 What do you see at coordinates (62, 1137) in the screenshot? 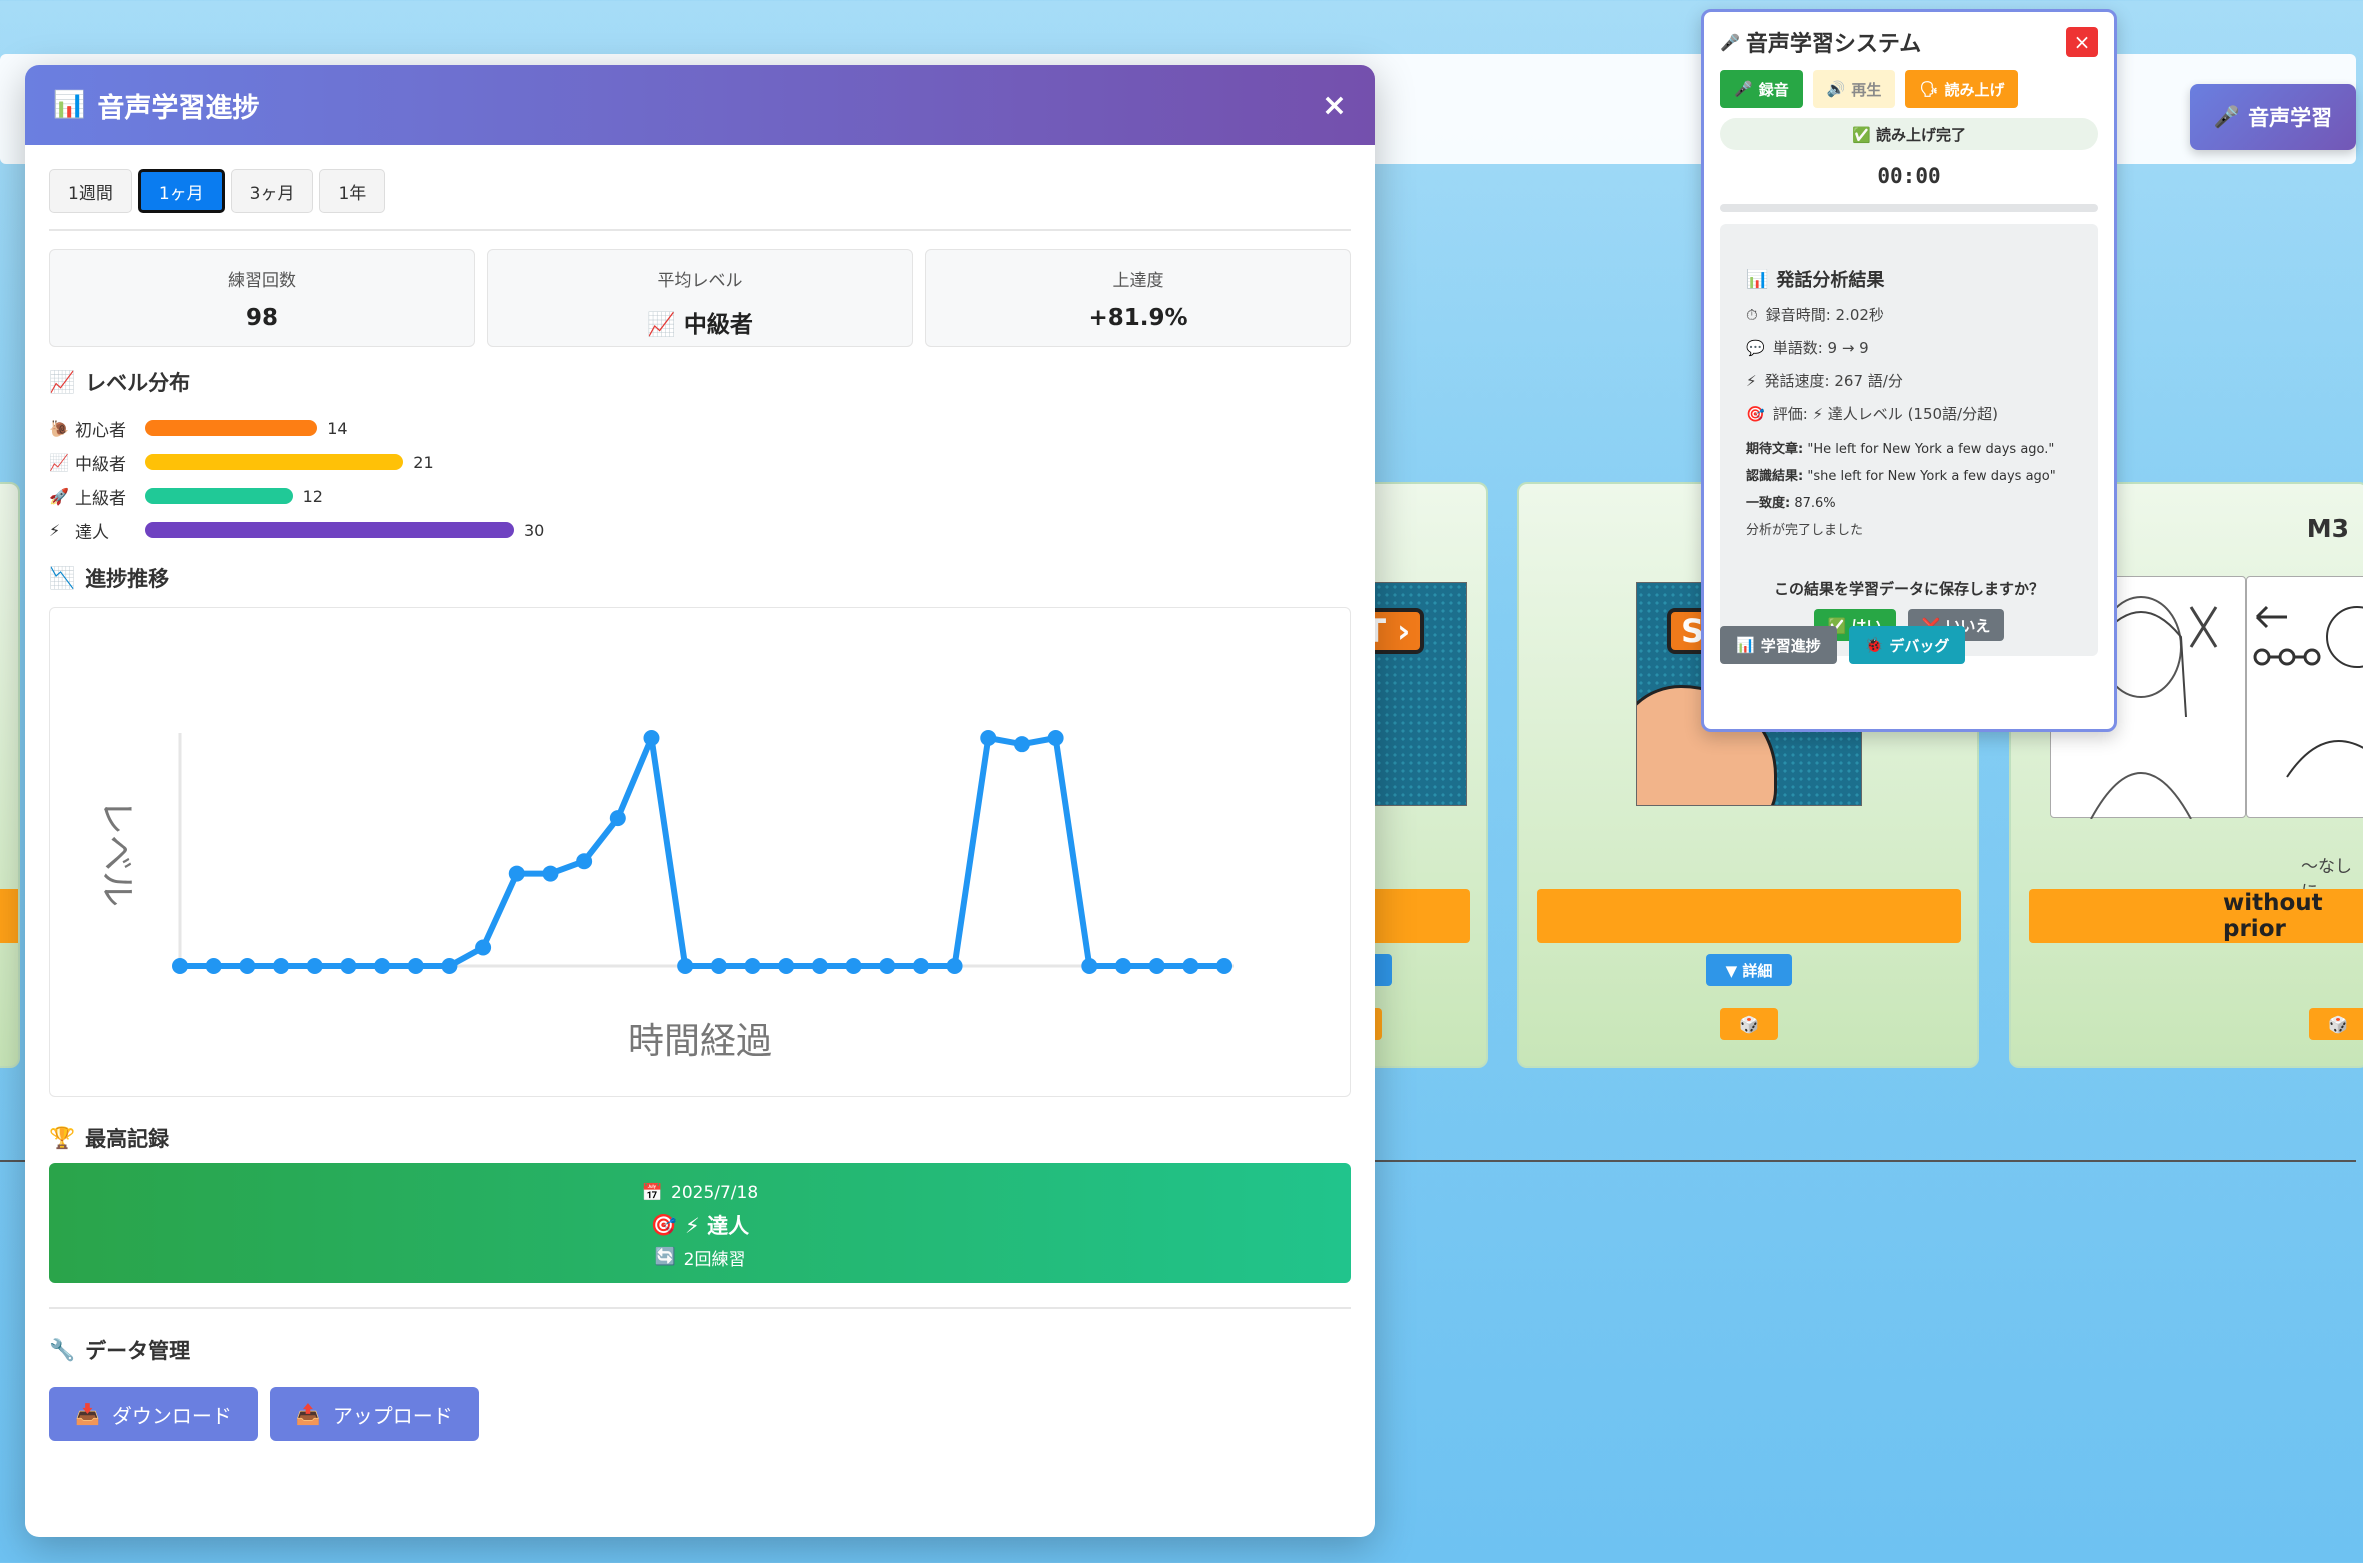
I see `trophy-icon: 🏆` at bounding box center [62, 1137].